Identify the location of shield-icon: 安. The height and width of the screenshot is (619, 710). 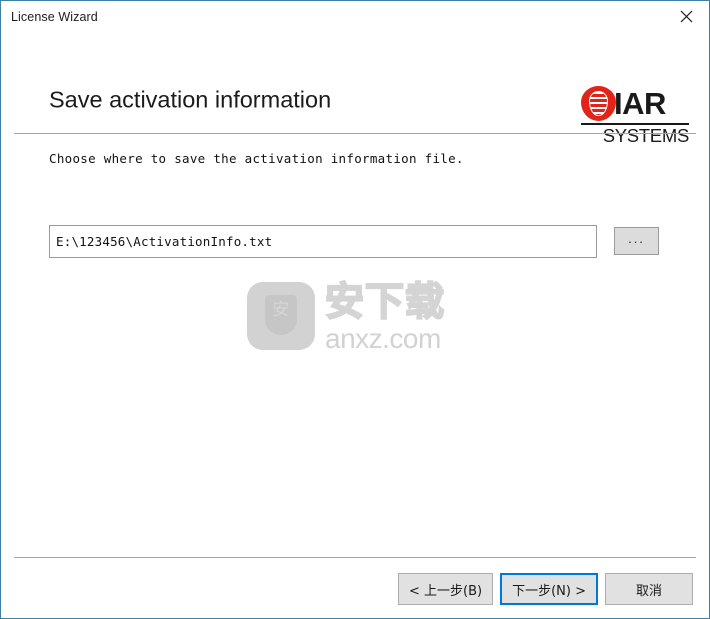
(281, 315).